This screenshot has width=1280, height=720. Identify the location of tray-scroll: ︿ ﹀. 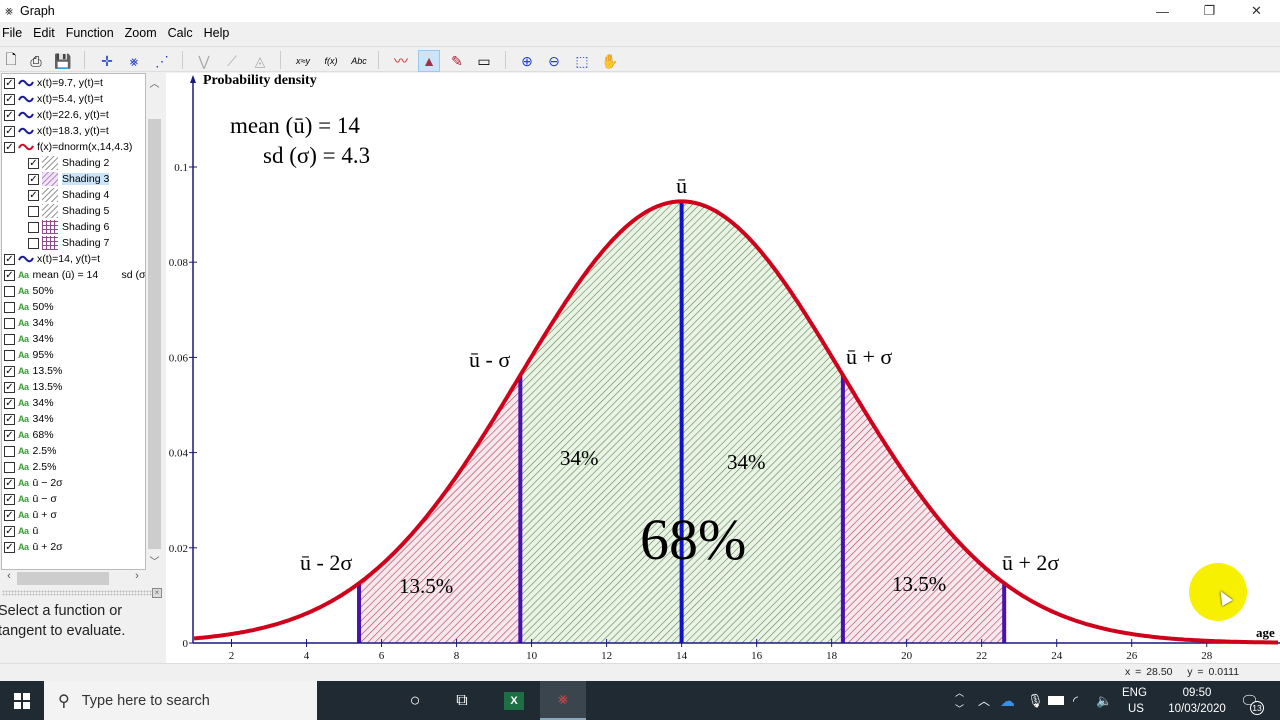
(959, 700).